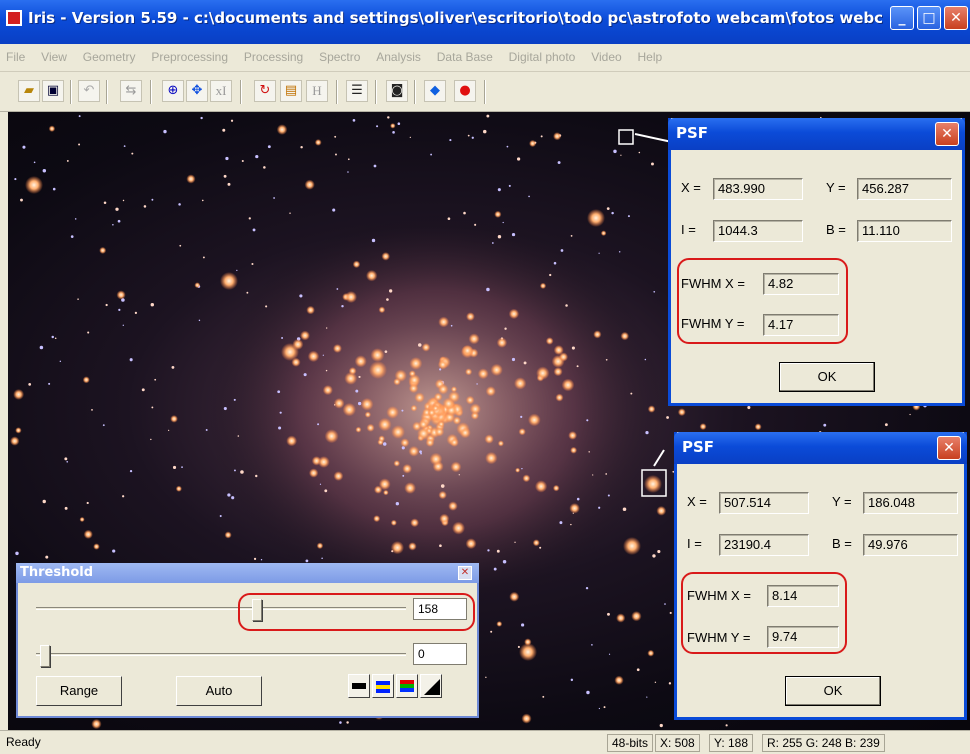  Describe the element at coordinates (131, 91) in the screenshot. I see `flip-icon: ⇆` at that location.